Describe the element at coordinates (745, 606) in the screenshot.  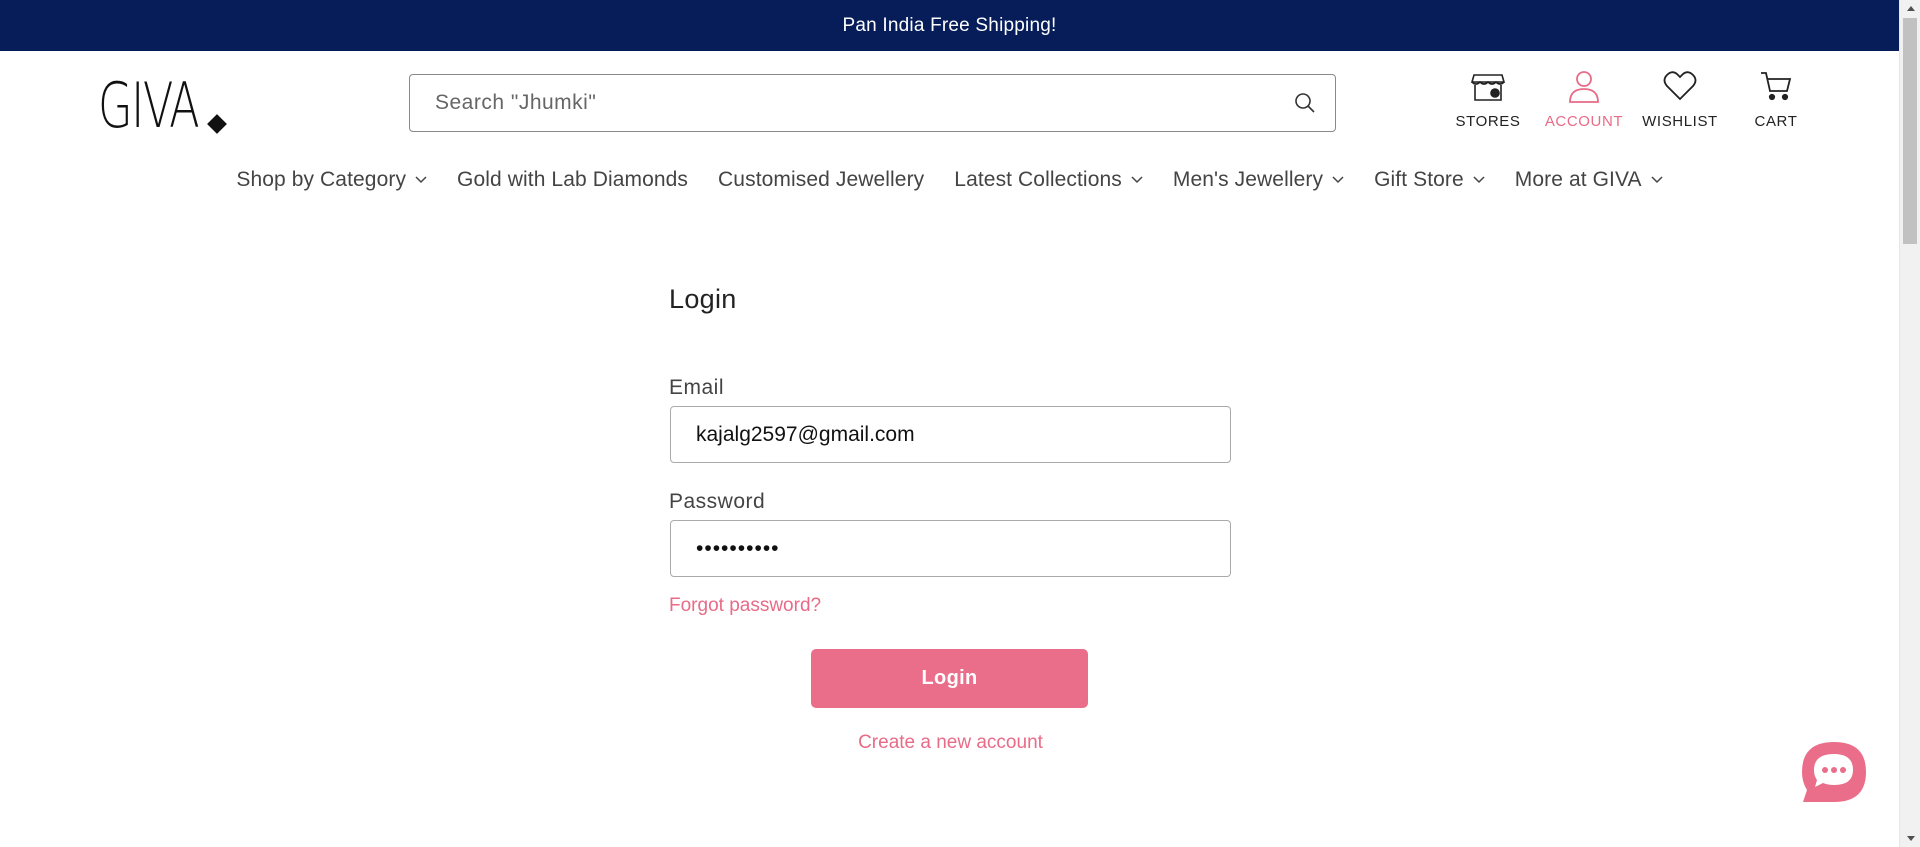
I see `forgot-password-link: Forgot password?` at that location.